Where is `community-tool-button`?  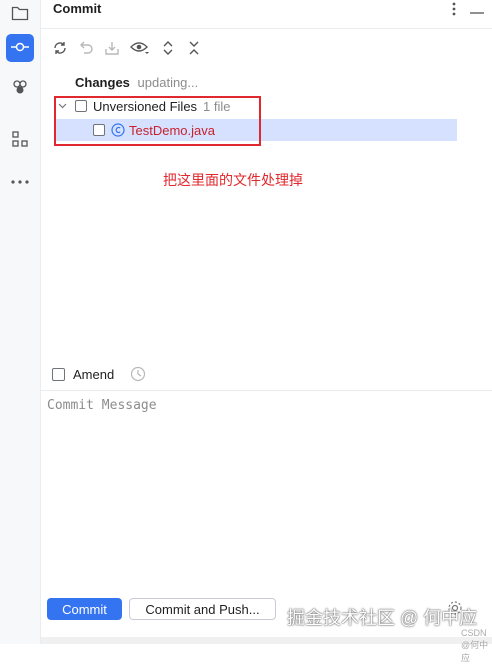 community-tool-button is located at coordinates (20, 88).